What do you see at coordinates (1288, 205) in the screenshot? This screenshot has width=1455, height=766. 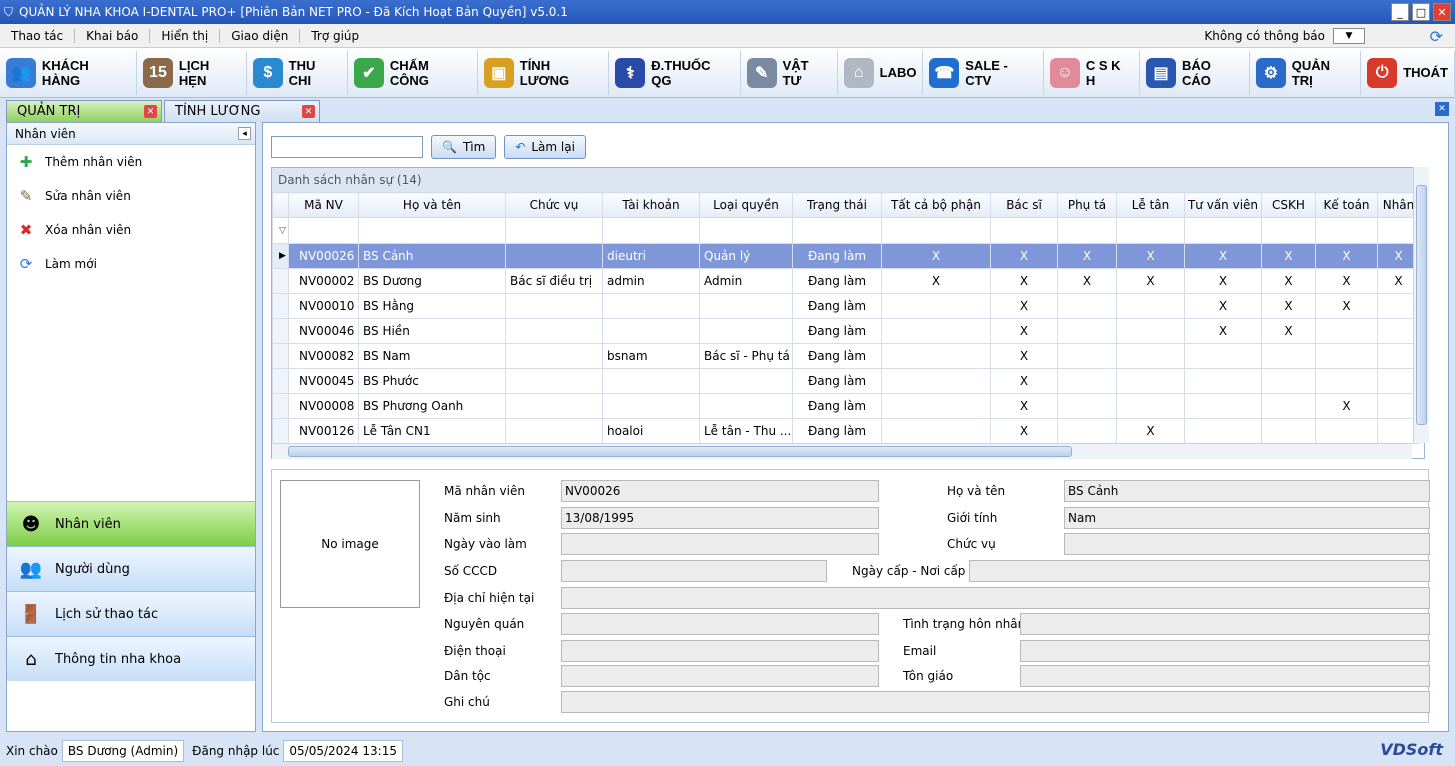 I see `column-header: CSKH` at bounding box center [1288, 205].